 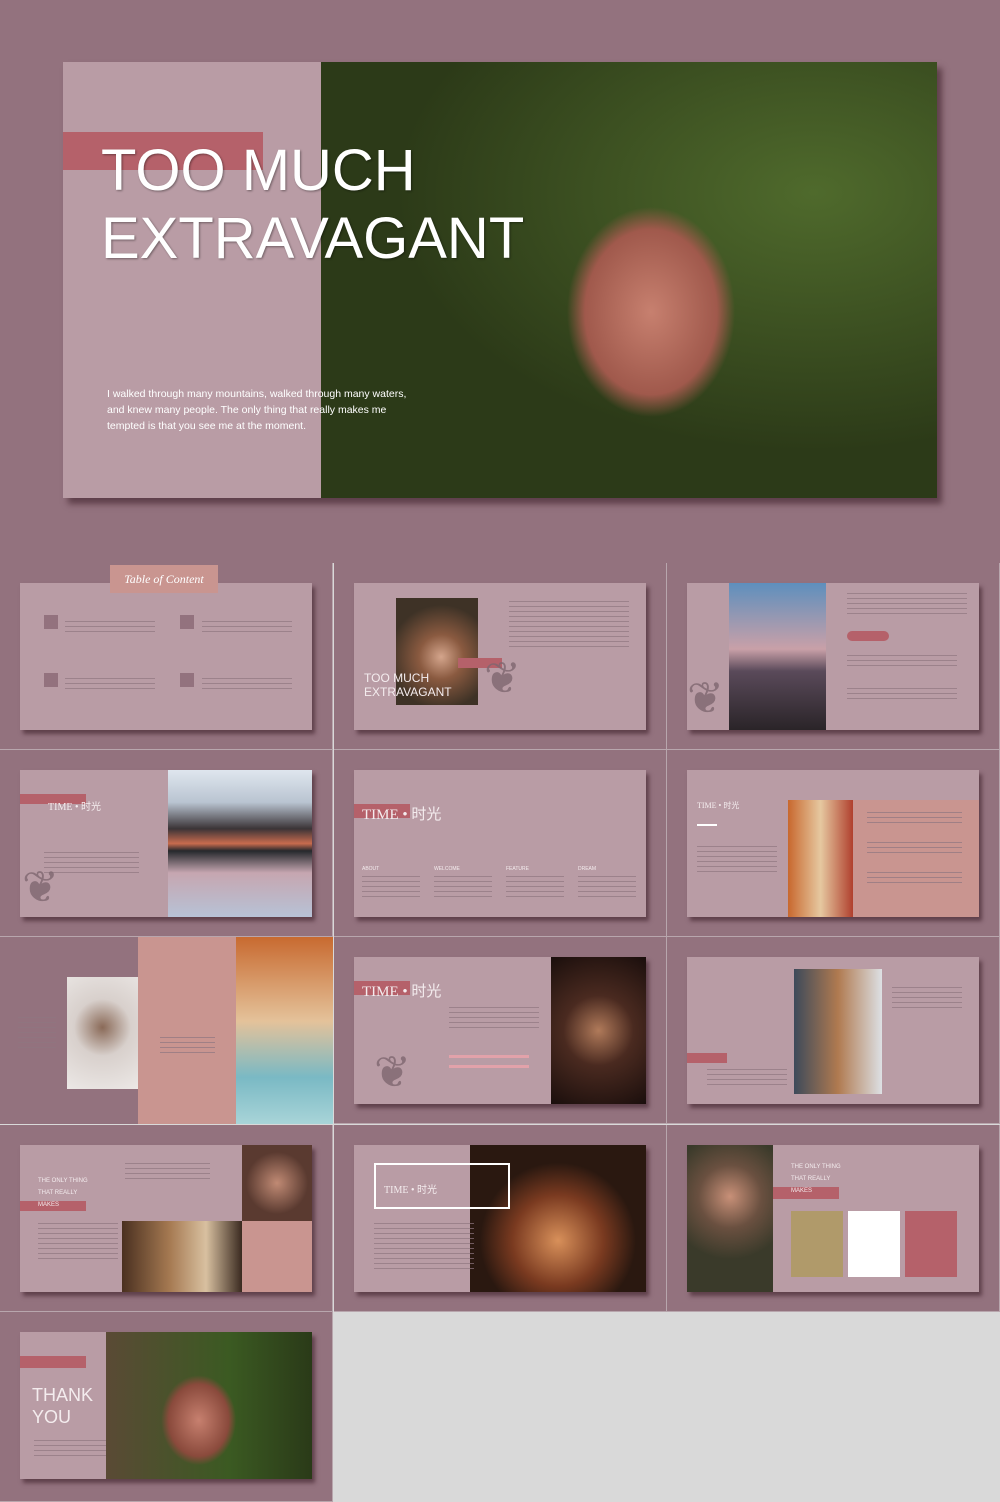 I want to click on col-dream: DREAM, so click(x=587, y=869).